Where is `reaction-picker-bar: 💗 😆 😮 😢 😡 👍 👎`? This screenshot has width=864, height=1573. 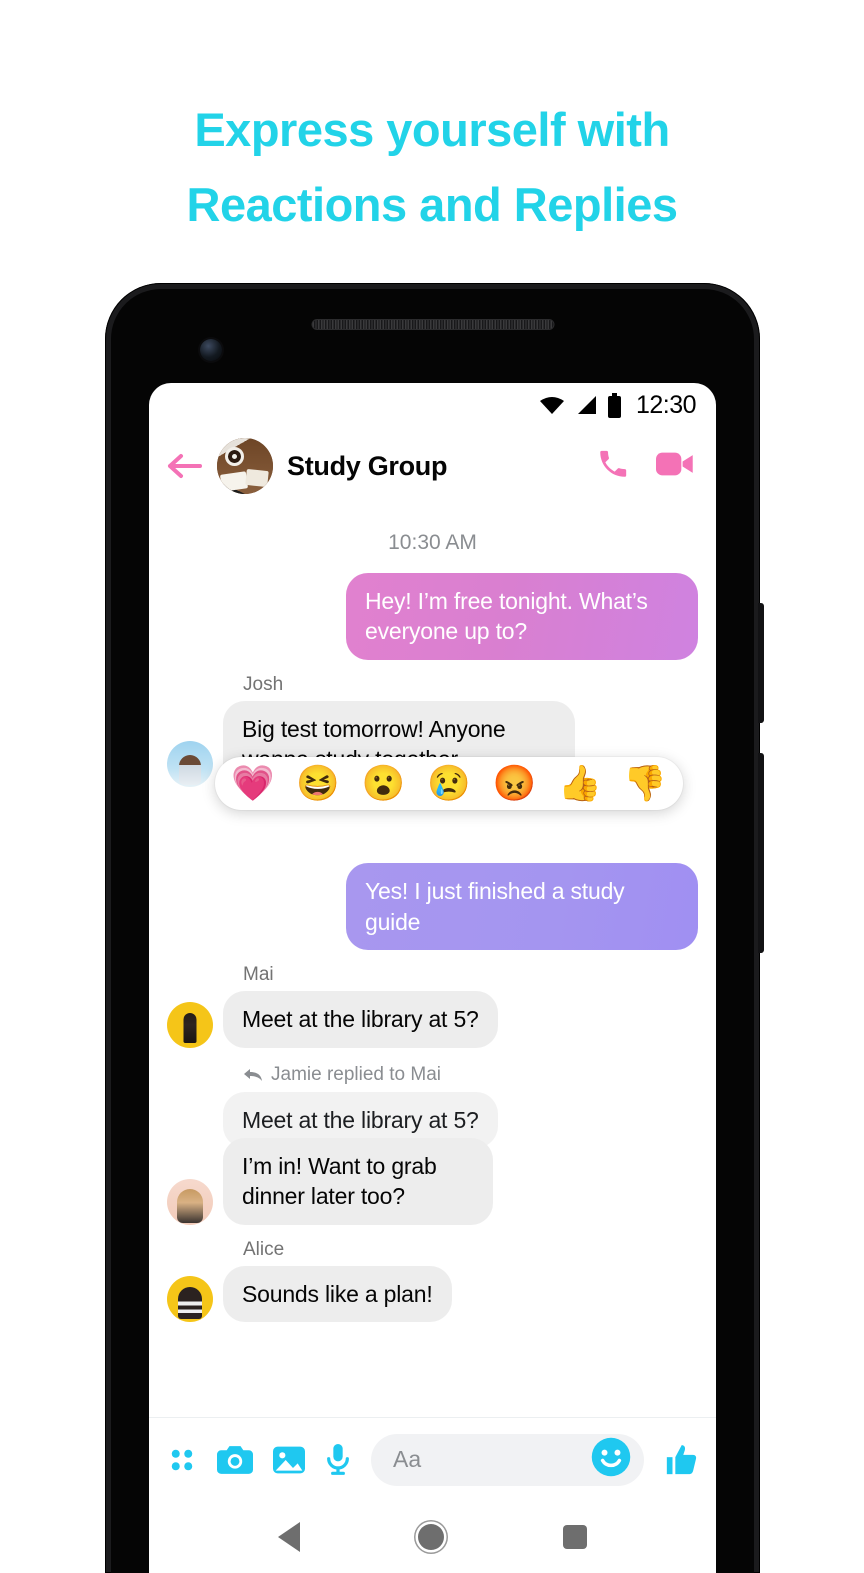
reaction-picker-bar: 💗 😆 😮 😢 😡 👍 👎 is located at coordinates (449, 783).